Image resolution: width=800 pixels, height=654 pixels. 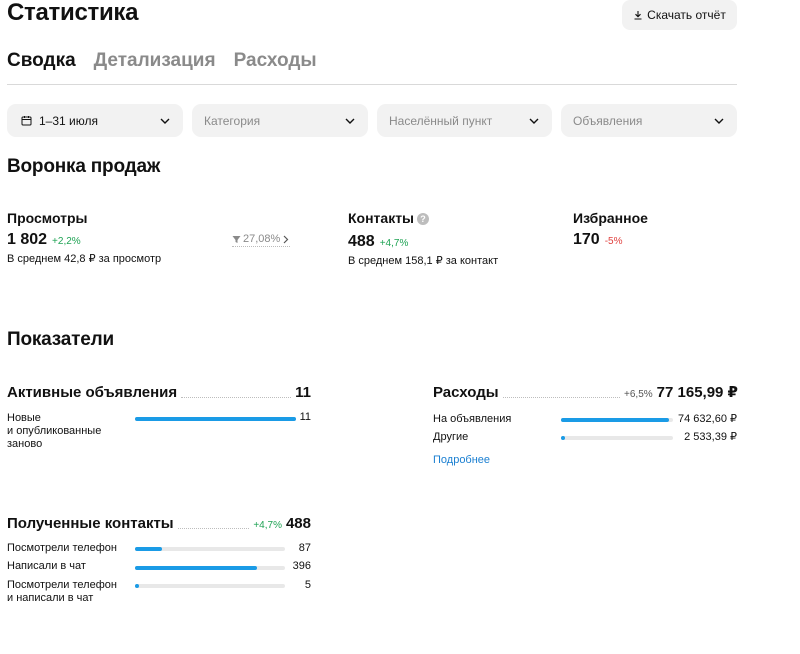 What do you see at coordinates (232, 120) in the screenshot?
I see `category-placeholder: Категория` at bounding box center [232, 120].